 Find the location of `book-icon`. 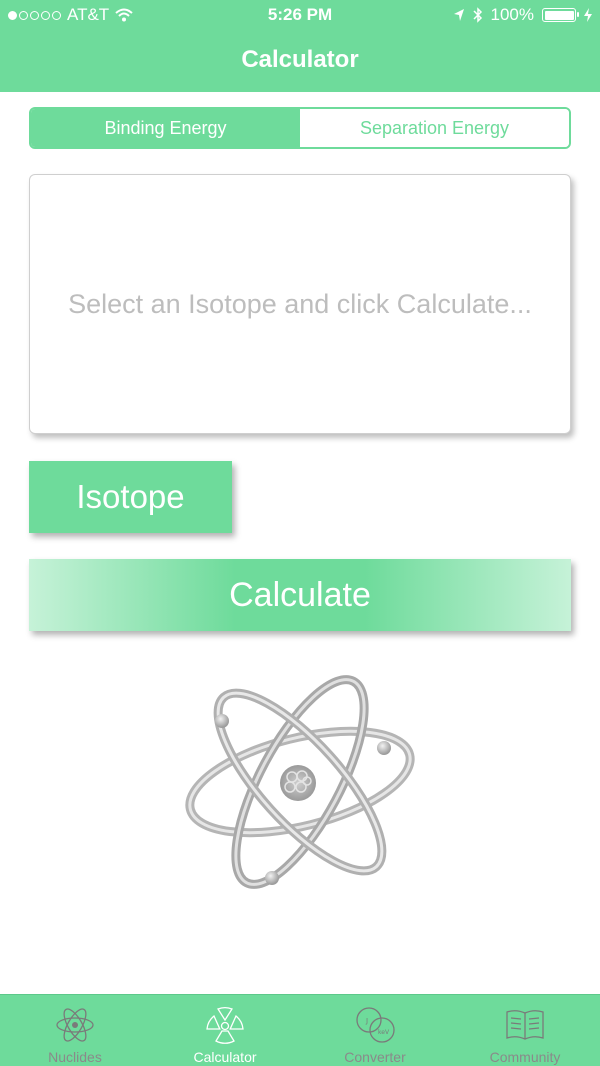

book-icon is located at coordinates (525, 1025).